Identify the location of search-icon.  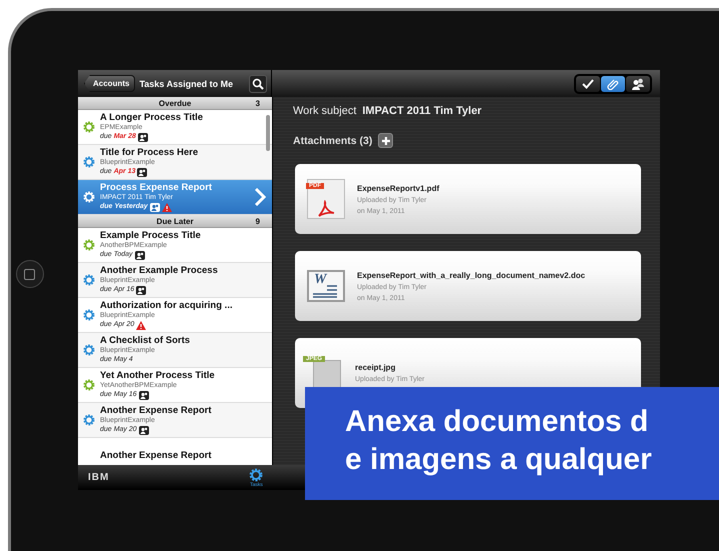
(258, 84).